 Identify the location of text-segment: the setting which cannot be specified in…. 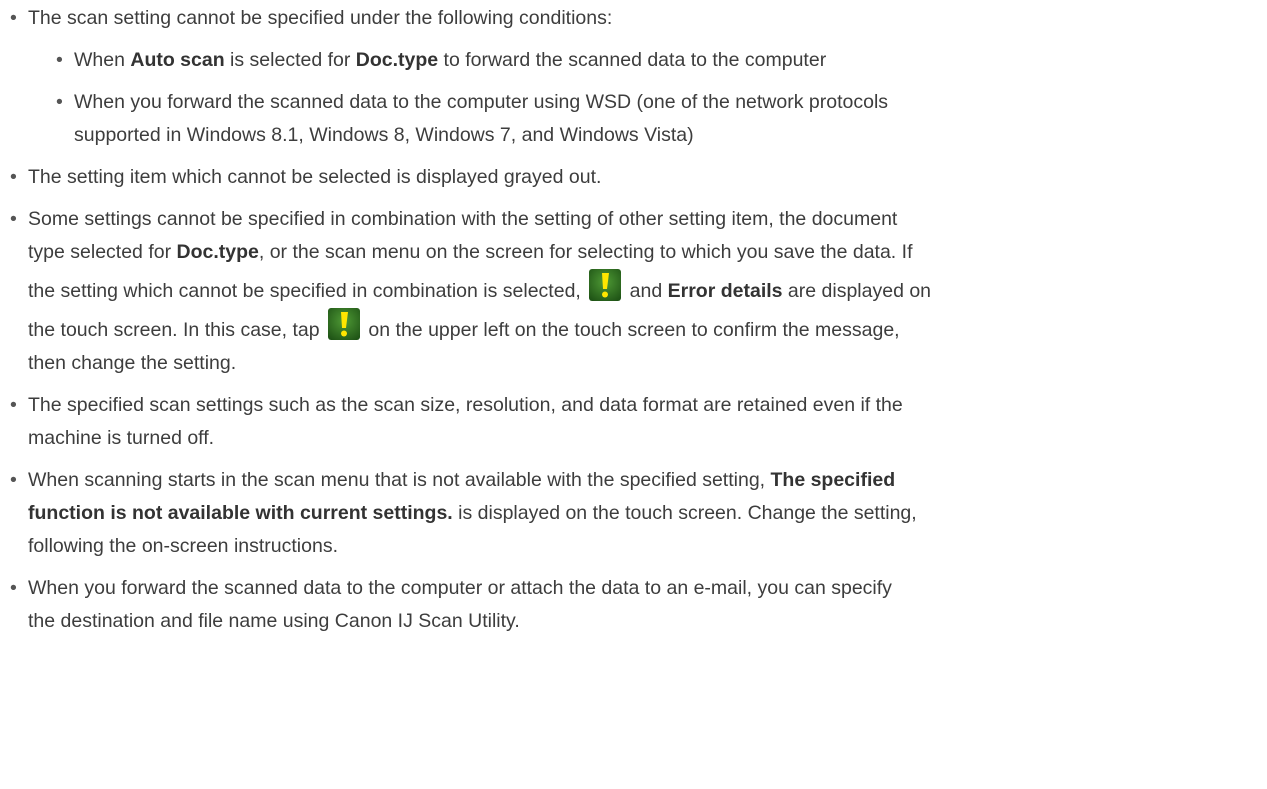
(307, 291).